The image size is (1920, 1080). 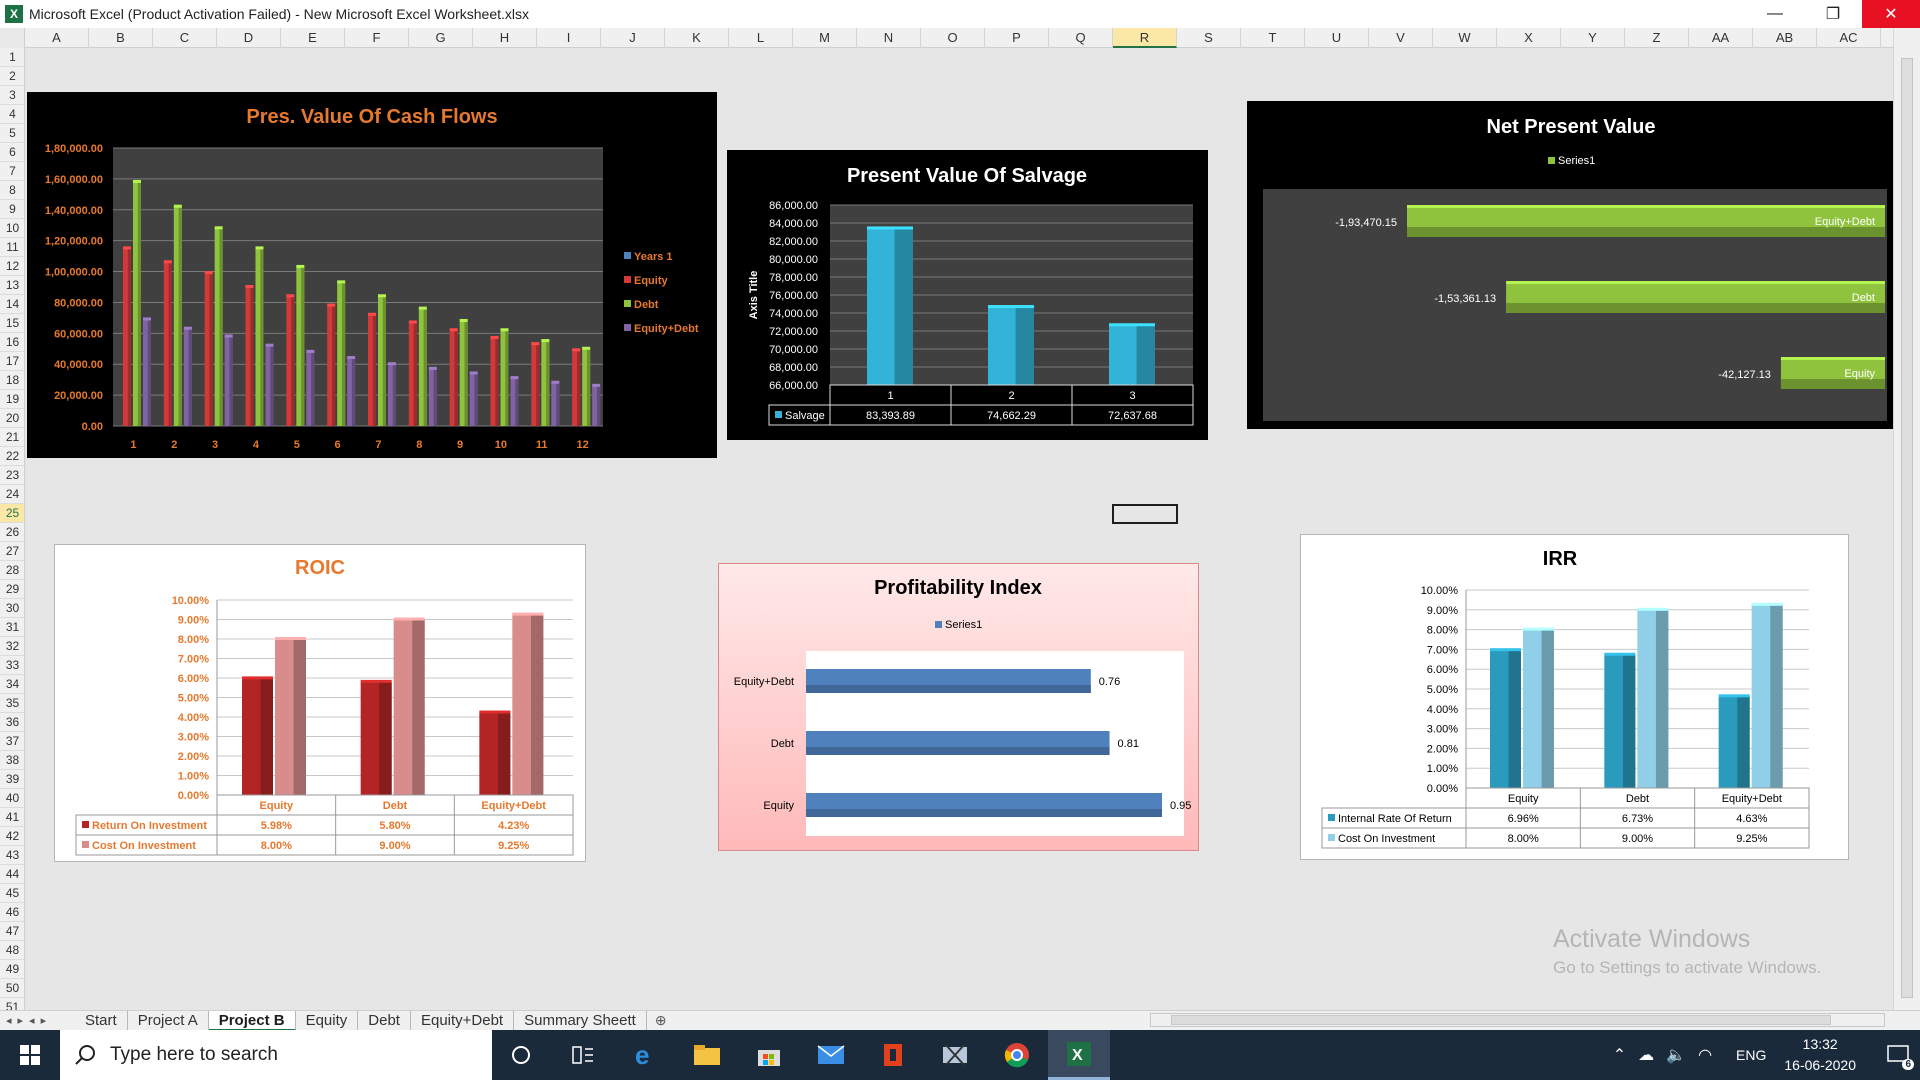 What do you see at coordinates (463, 1020) in the screenshot?
I see `sheet-tab-equity-debt: Equity+Debt` at bounding box center [463, 1020].